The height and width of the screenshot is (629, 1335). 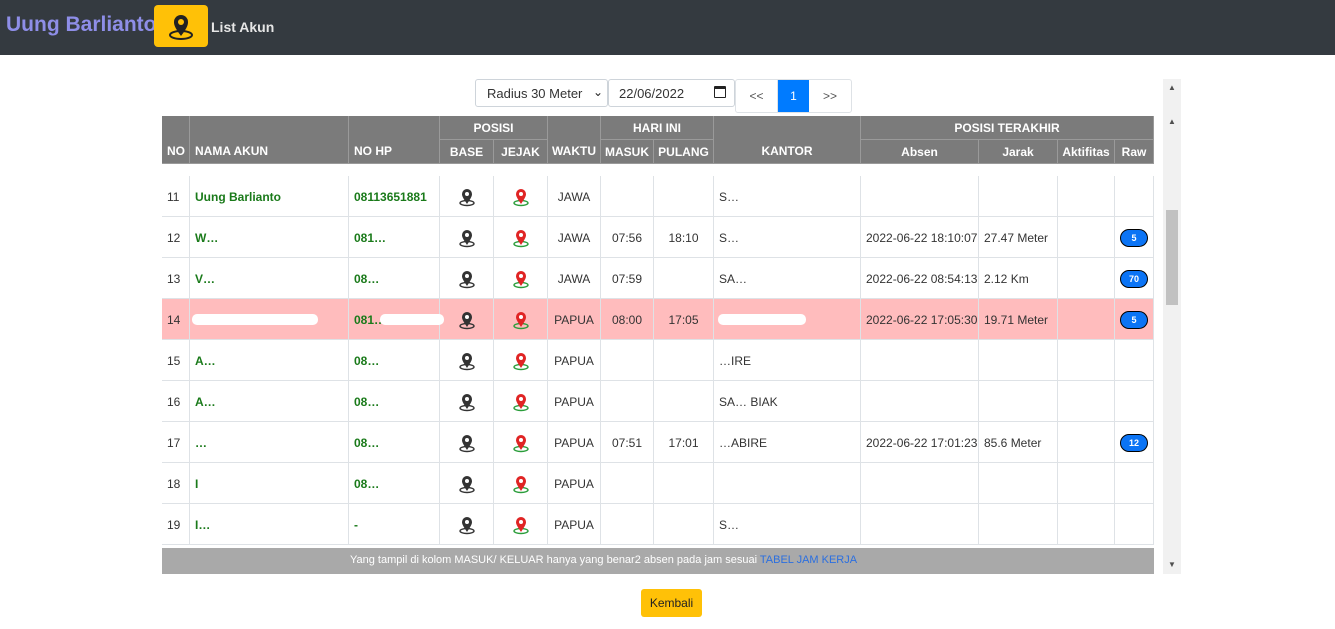 I want to click on cell-pulang-text: 17:05, so click(x=683, y=319).